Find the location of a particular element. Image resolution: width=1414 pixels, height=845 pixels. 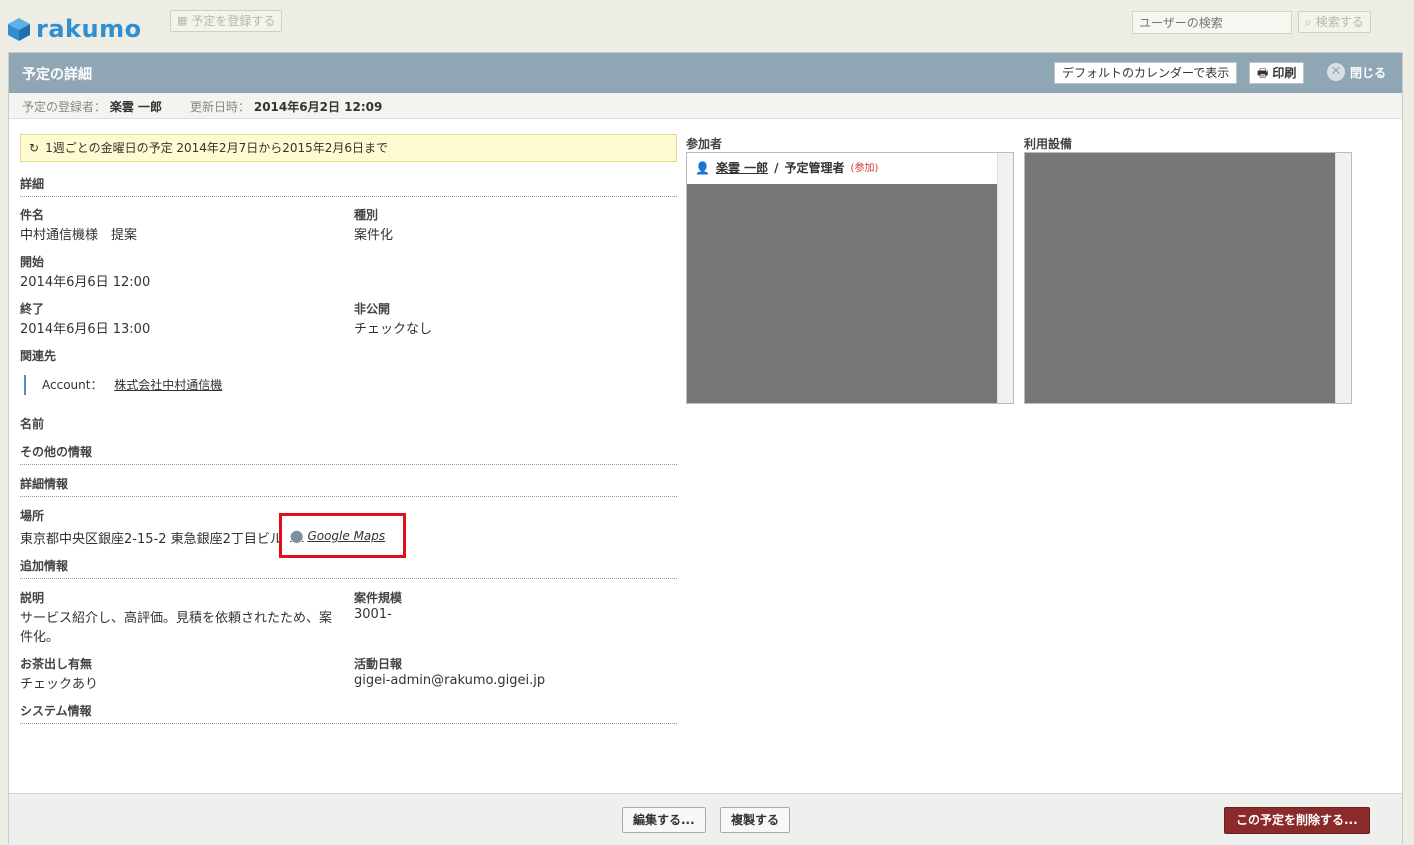

registrant-name: 楽雲 一郎 is located at coordinates (136, 107).